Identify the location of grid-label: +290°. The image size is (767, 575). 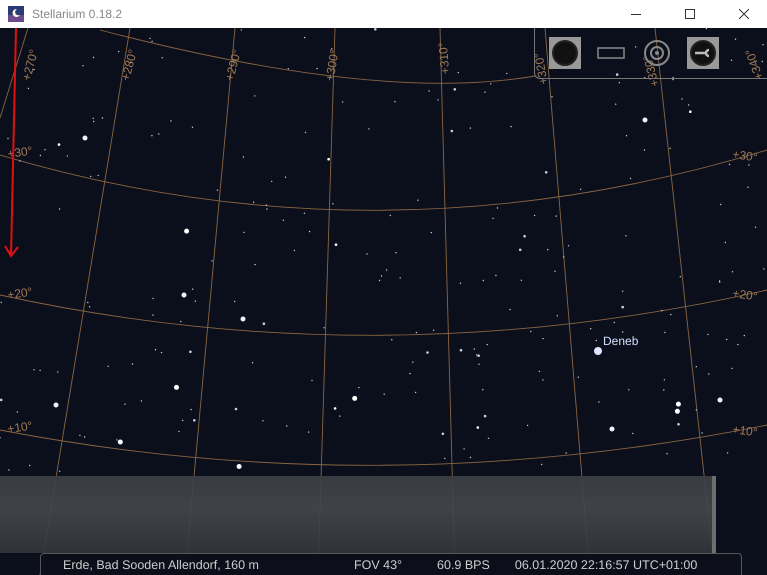
(233, 65).